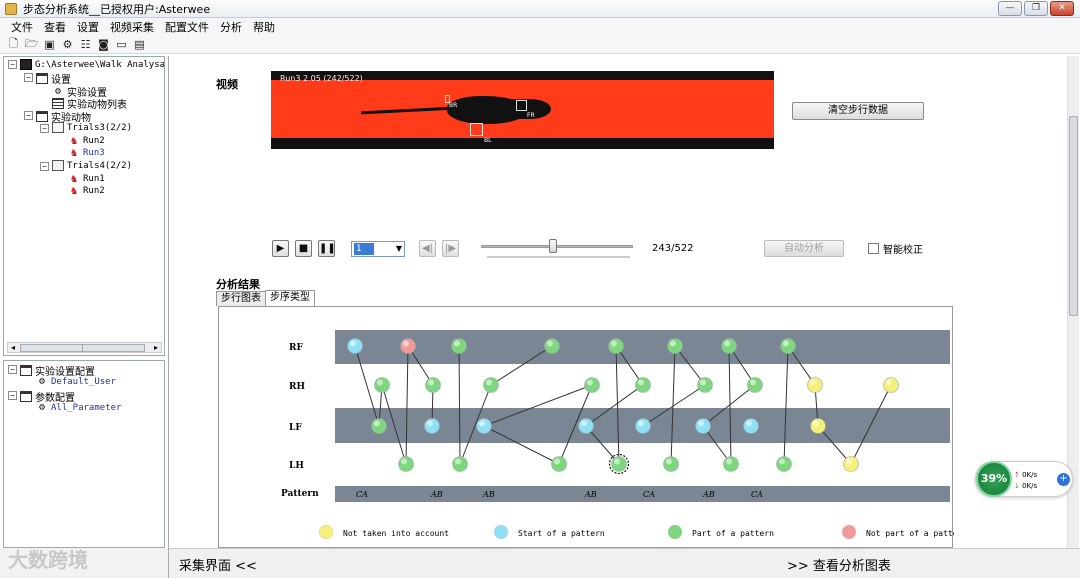  What do you see at coordinates (85, 45) in the screenshot?
I see `list-icon: ☷` at bounding box center [85, 45].